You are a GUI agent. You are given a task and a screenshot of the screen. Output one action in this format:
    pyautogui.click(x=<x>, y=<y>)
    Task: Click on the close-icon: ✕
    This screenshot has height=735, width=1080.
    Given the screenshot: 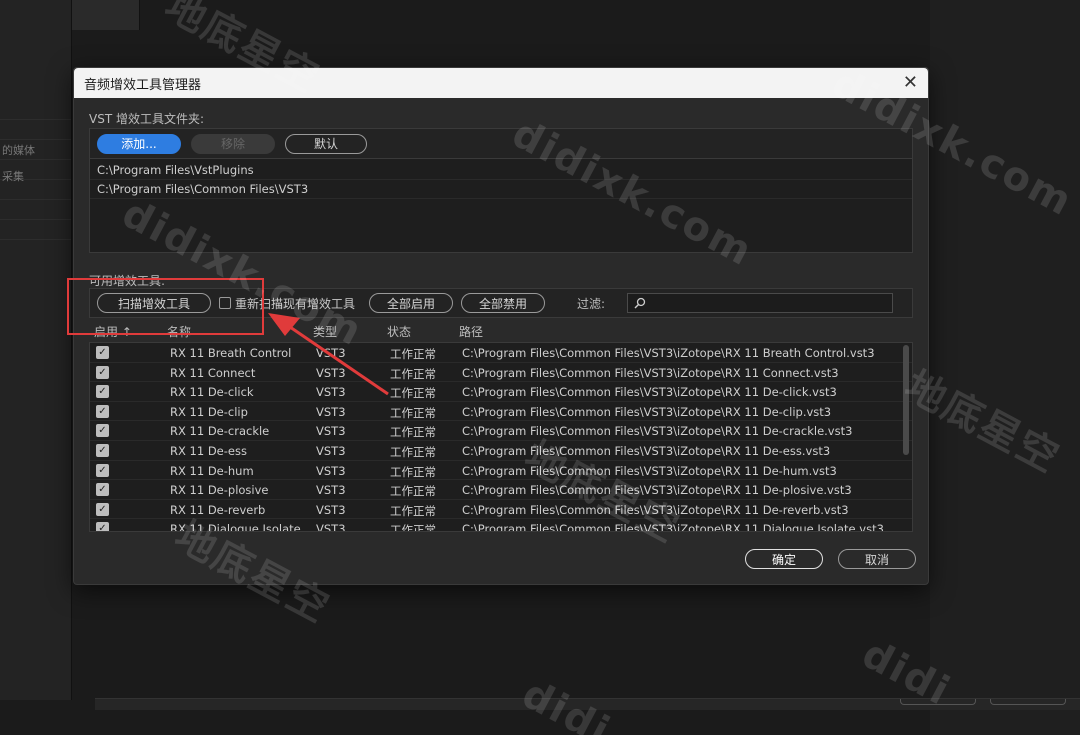 What is the action you would take?
    pyautogui.click(x=910, y=83)
    